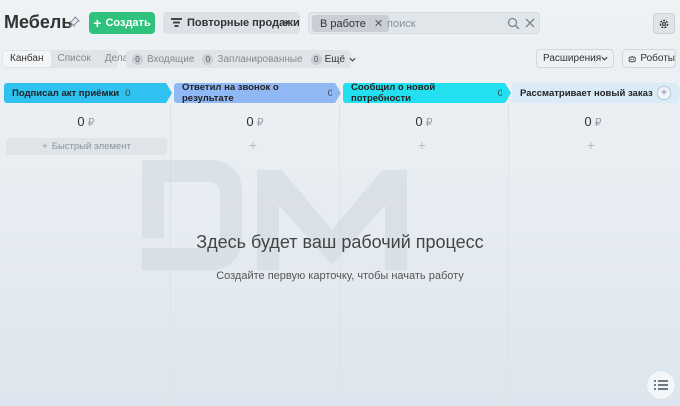 This screenshot has height=406, width=680. Describe the element at coordinates (260, 59) in the screenshot. I see `counter-label: Запланированные` at that location.